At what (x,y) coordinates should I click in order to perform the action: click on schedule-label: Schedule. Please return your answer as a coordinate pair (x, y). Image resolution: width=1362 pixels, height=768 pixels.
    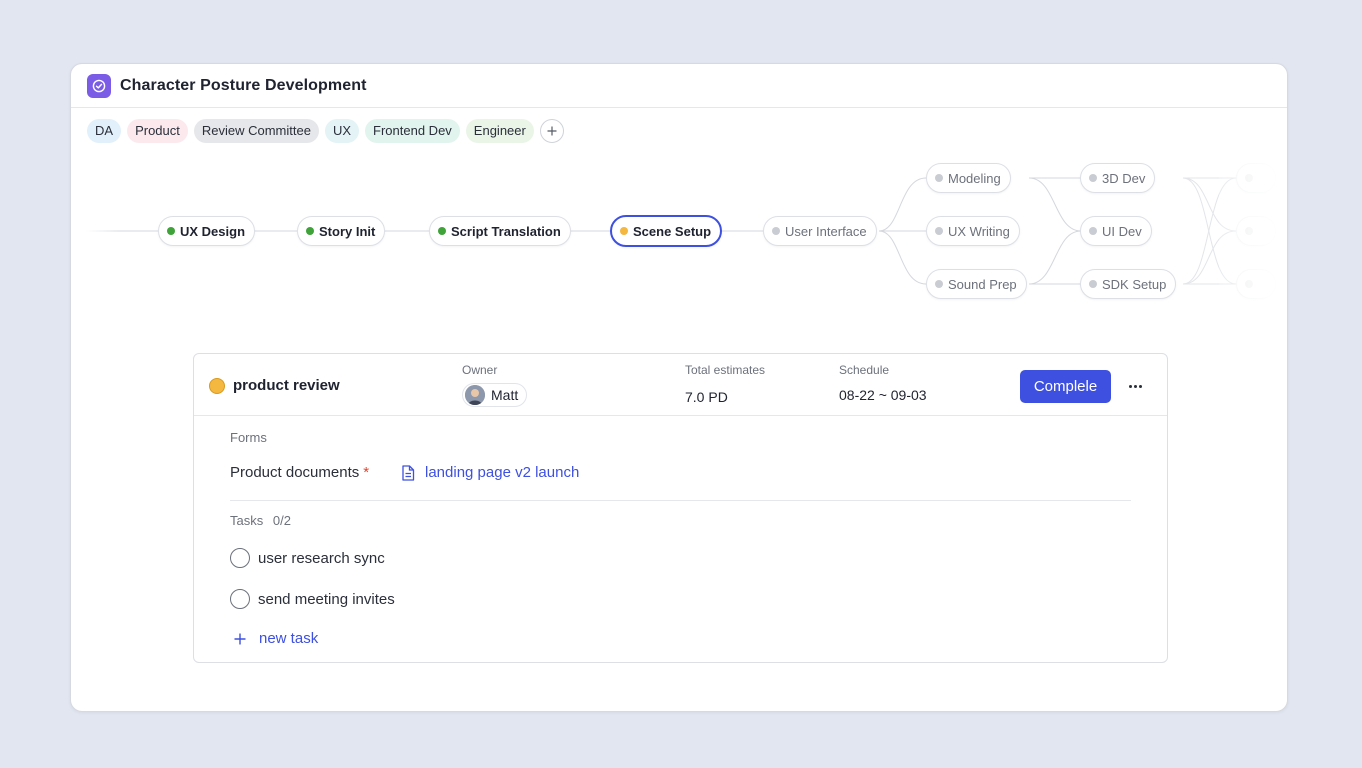
    Looking at the image, I should click on (864, 370).